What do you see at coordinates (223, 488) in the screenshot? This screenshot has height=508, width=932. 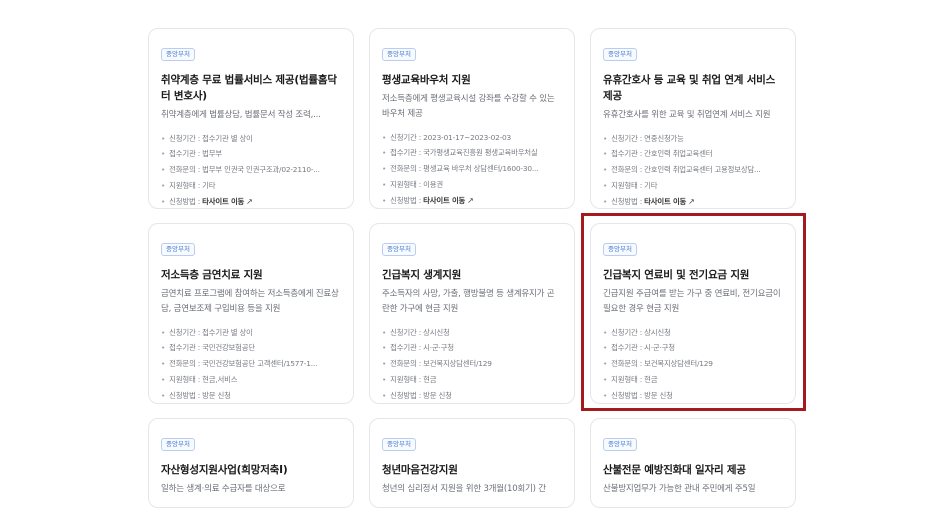 I see `card-description: 일하는 생계·의료 수급자를 대상으로` at bounding box center [223, 488].